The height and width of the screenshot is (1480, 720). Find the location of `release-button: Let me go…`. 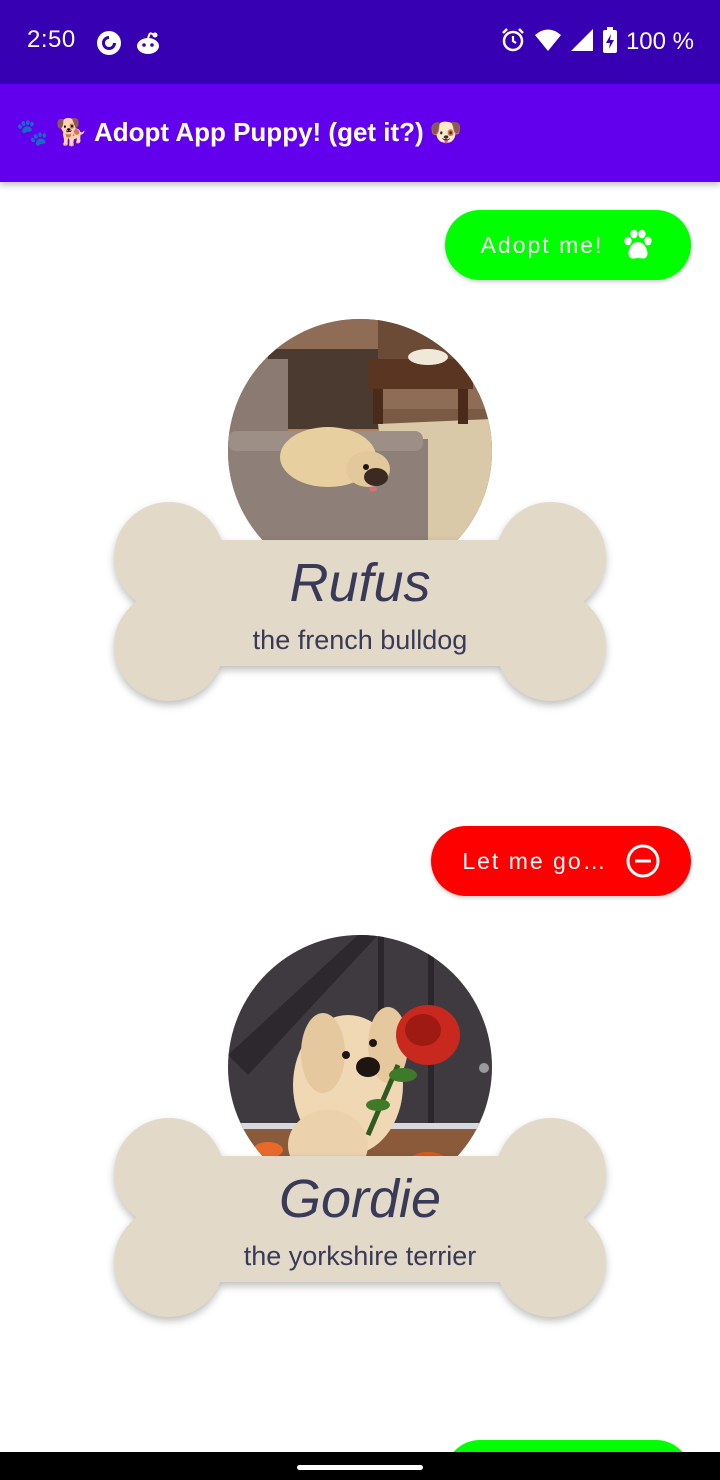

release-button: Let me go… is located at coordinates (561, 861).